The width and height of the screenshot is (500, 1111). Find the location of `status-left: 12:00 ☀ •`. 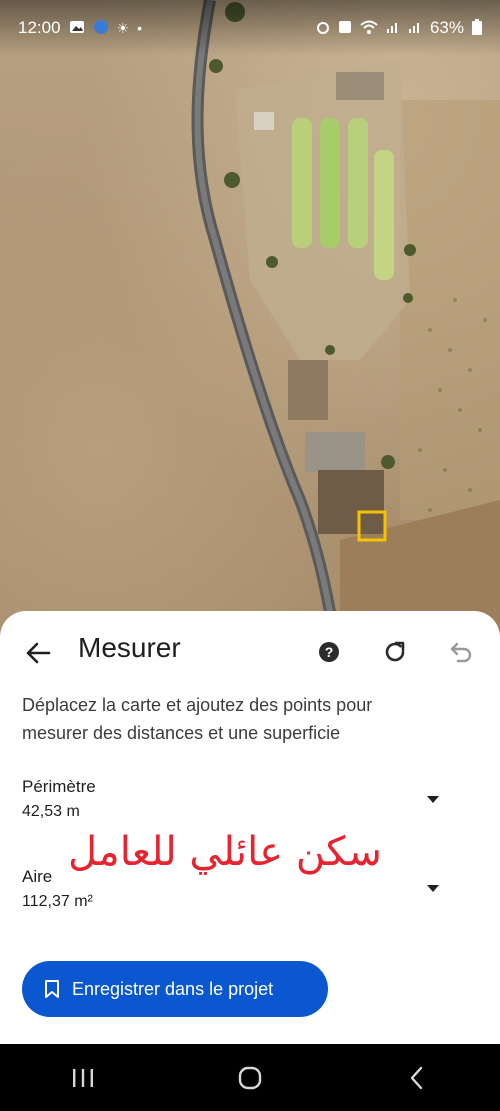

status-left: 12:00 ☀ • is located at coordinates (80, 28).